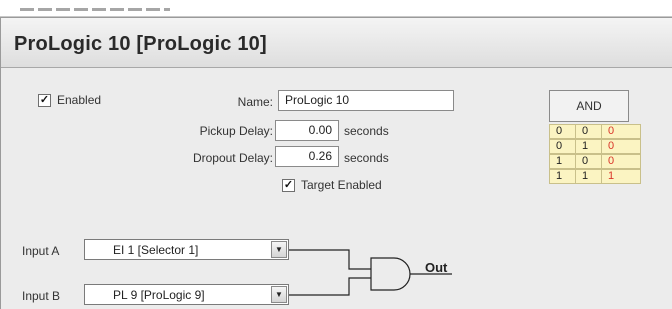 The image size is (672, 309). What do you see at coordinates (95, 9) in the screenshot?
I see `background-window-text` at bounding box center [95, 9].